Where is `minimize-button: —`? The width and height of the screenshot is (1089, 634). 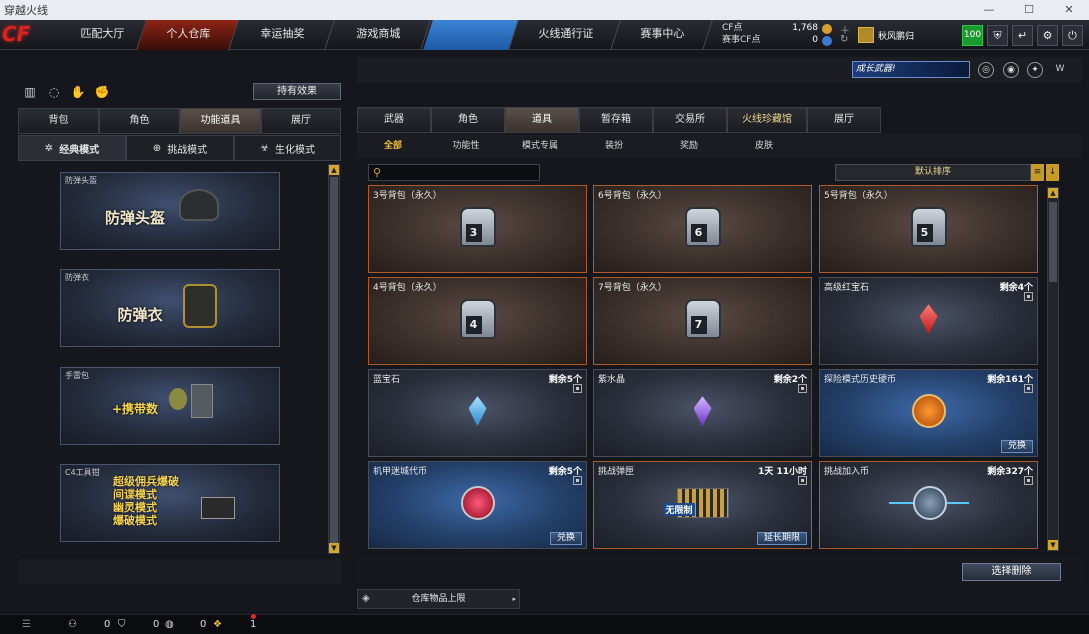
minimize-button: — is located at coordinates (989, 10).